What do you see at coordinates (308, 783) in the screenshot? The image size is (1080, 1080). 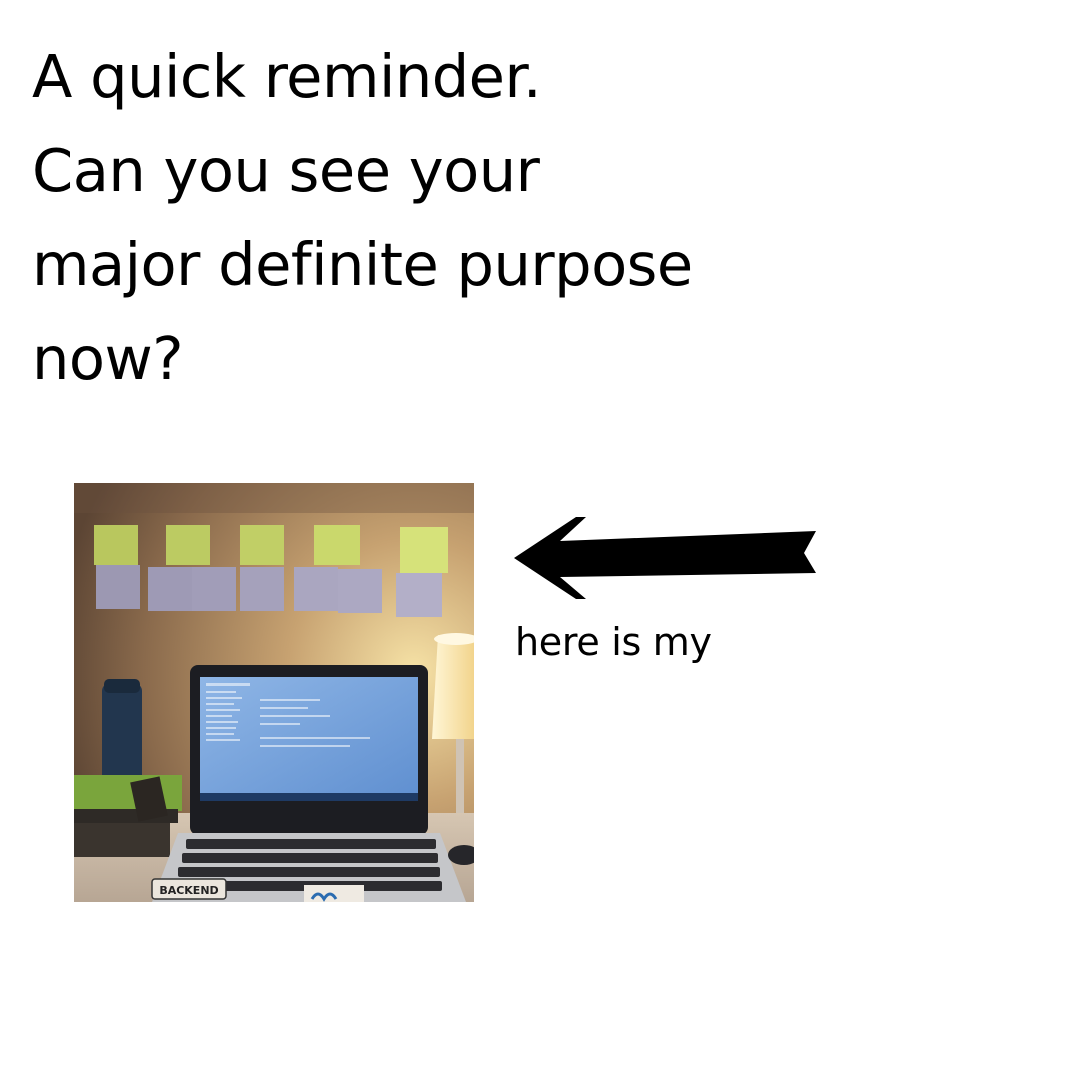 I see `laptop: BACKEND` at bounding box center [308, 783].